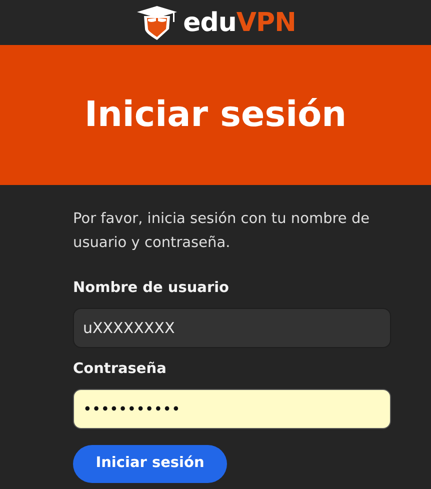 The height and width of the screenshot is (489, 431). I want to click on brand-name: eduVPN, so click(239, 23).